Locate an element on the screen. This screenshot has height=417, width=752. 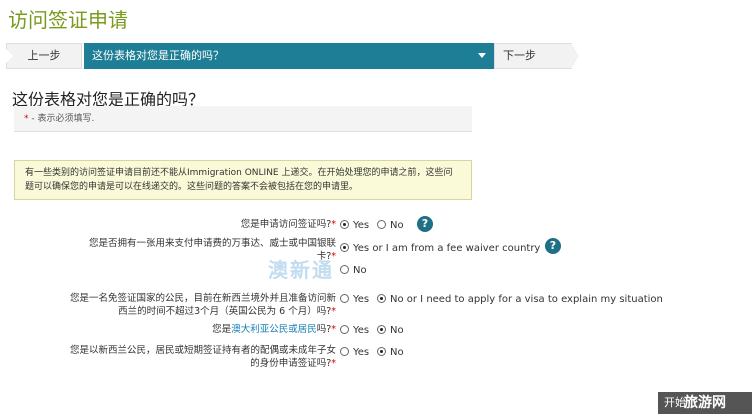
question-australian-citizen: 您是澳大利亚公民或居民吗?* is located at coordinates (238, 329).